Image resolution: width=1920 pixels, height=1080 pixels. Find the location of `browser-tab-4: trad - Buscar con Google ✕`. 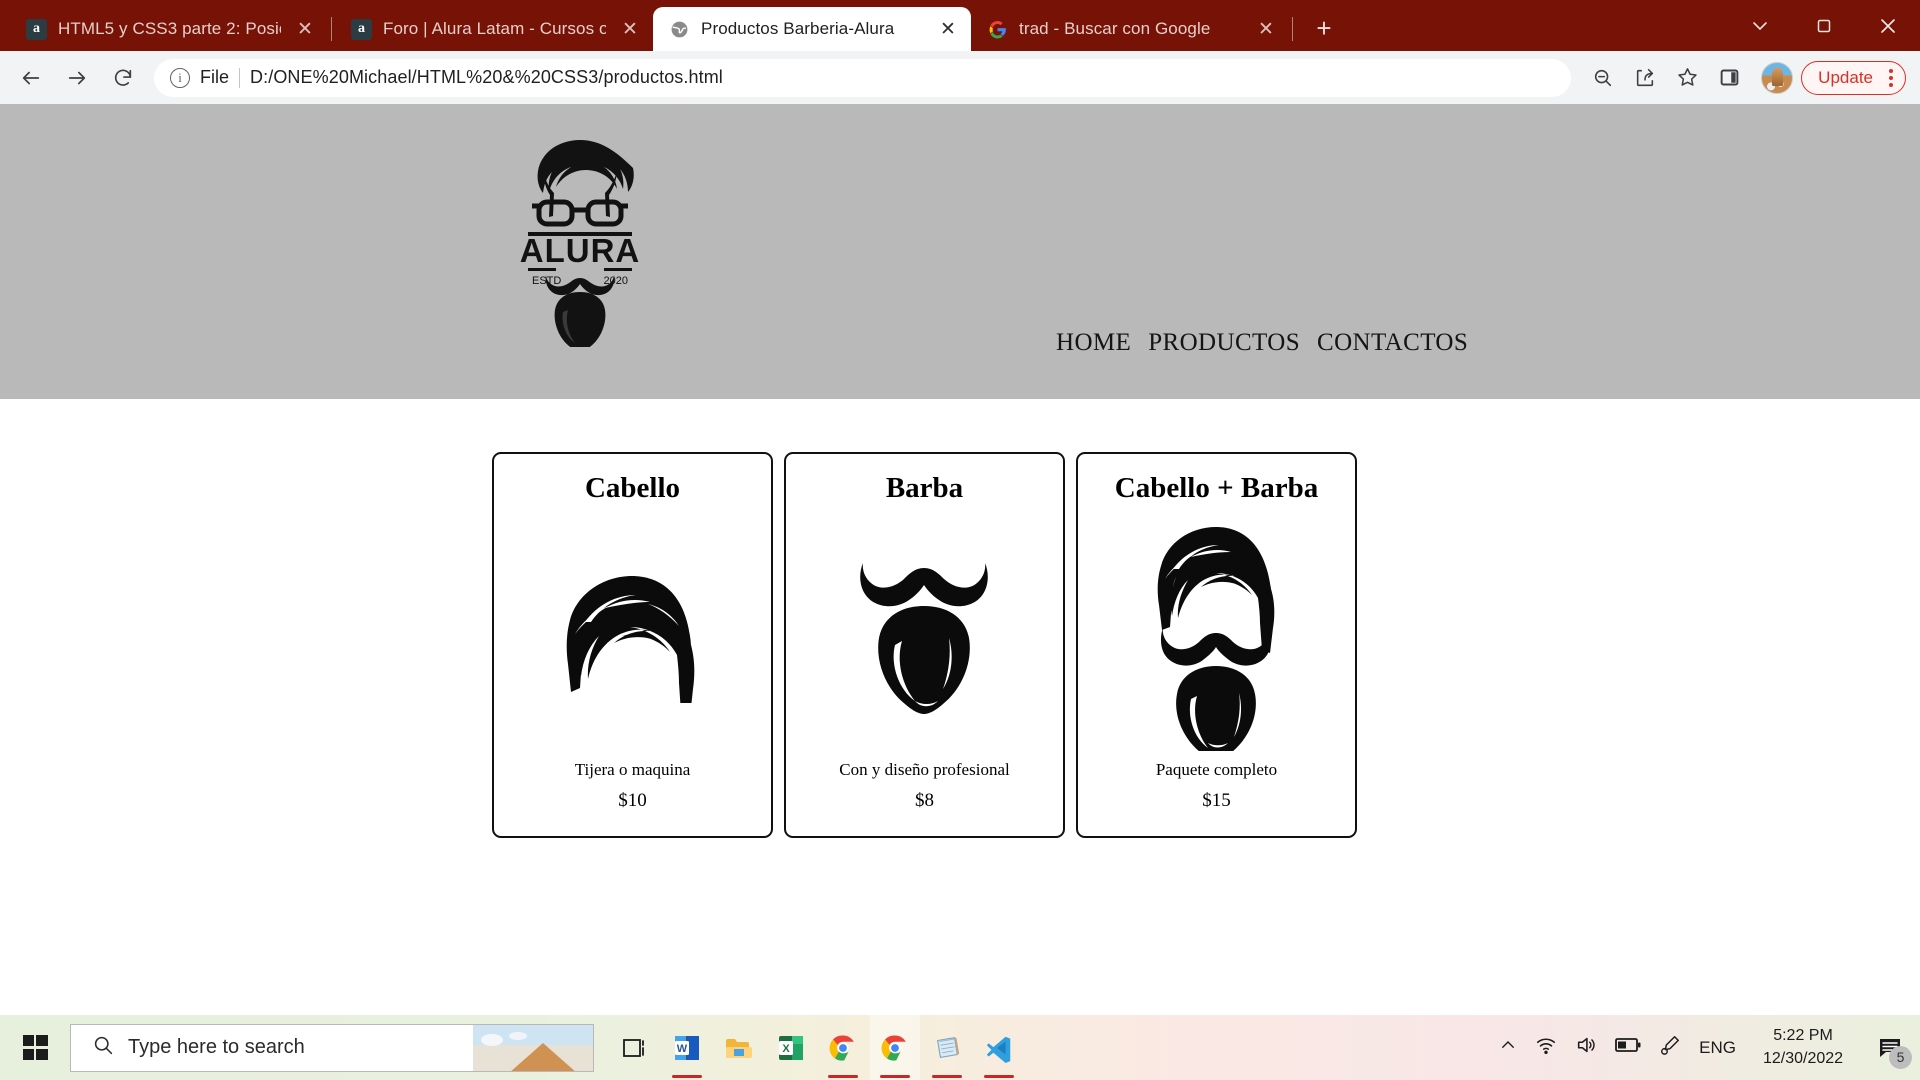

browser-tab-4: trad - Buscar con Google ✕ is located at coordinates (1130, 29).